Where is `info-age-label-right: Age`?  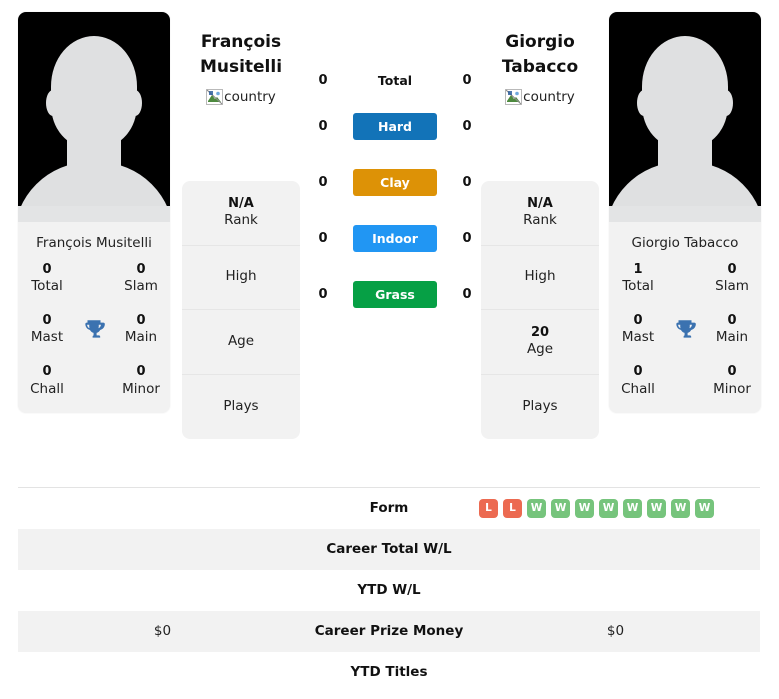 info-age-label-right: Age is located at coordinates (540, 349).